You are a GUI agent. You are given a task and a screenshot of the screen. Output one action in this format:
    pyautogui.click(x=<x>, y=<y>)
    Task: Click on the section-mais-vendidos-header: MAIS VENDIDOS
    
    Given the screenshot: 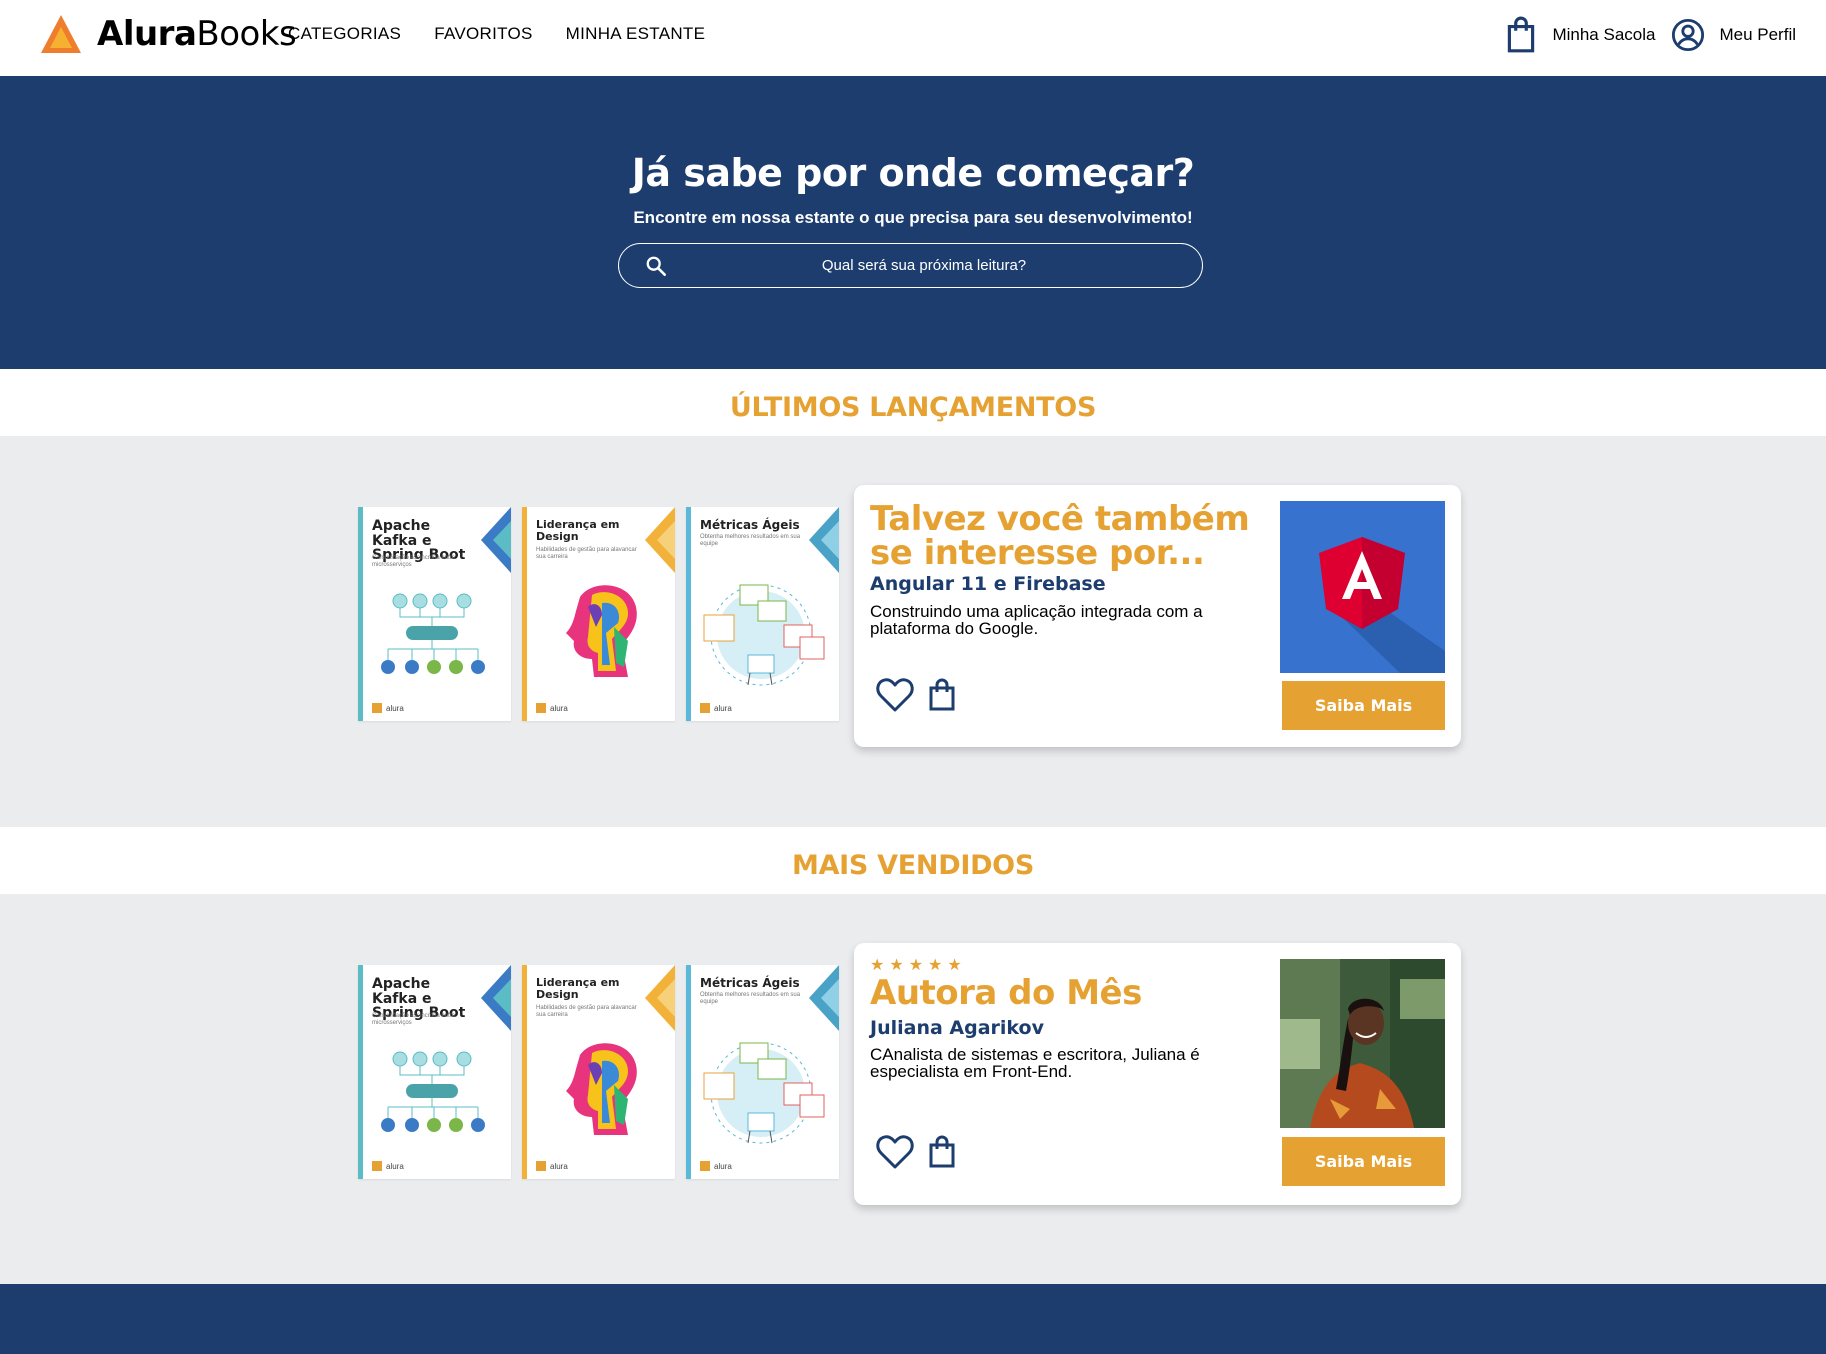 What is the action you would take?
    pyautogui.click(x=913, y=860)
    